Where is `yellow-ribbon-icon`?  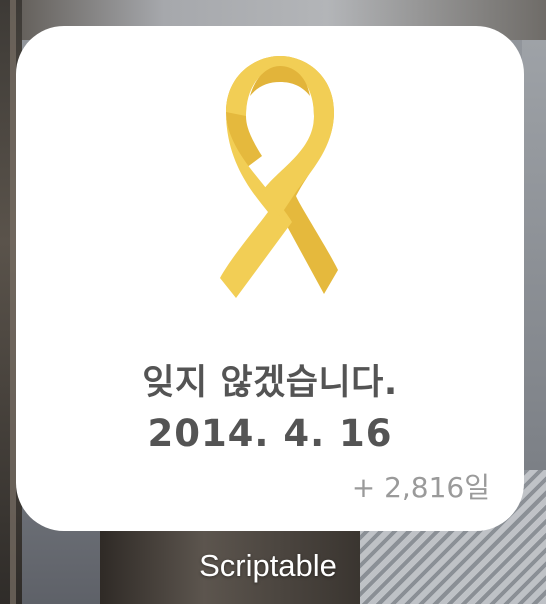 yellow-ribbon-icon is located at coordinates (279, 177).